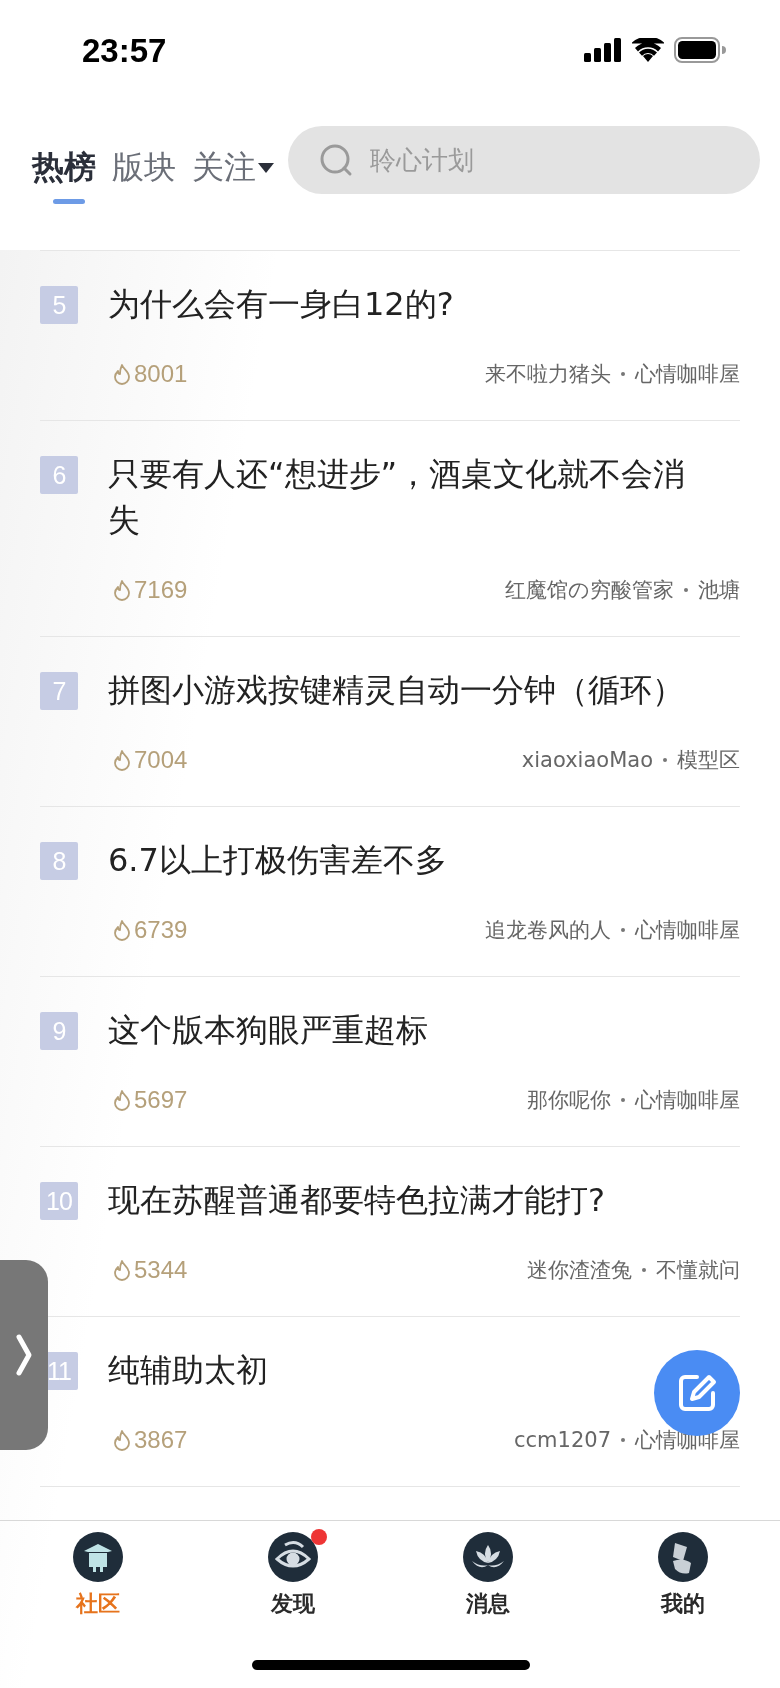 The image size is (780, 1688). I want to click on heat-count: 6739, so click(161, 930).